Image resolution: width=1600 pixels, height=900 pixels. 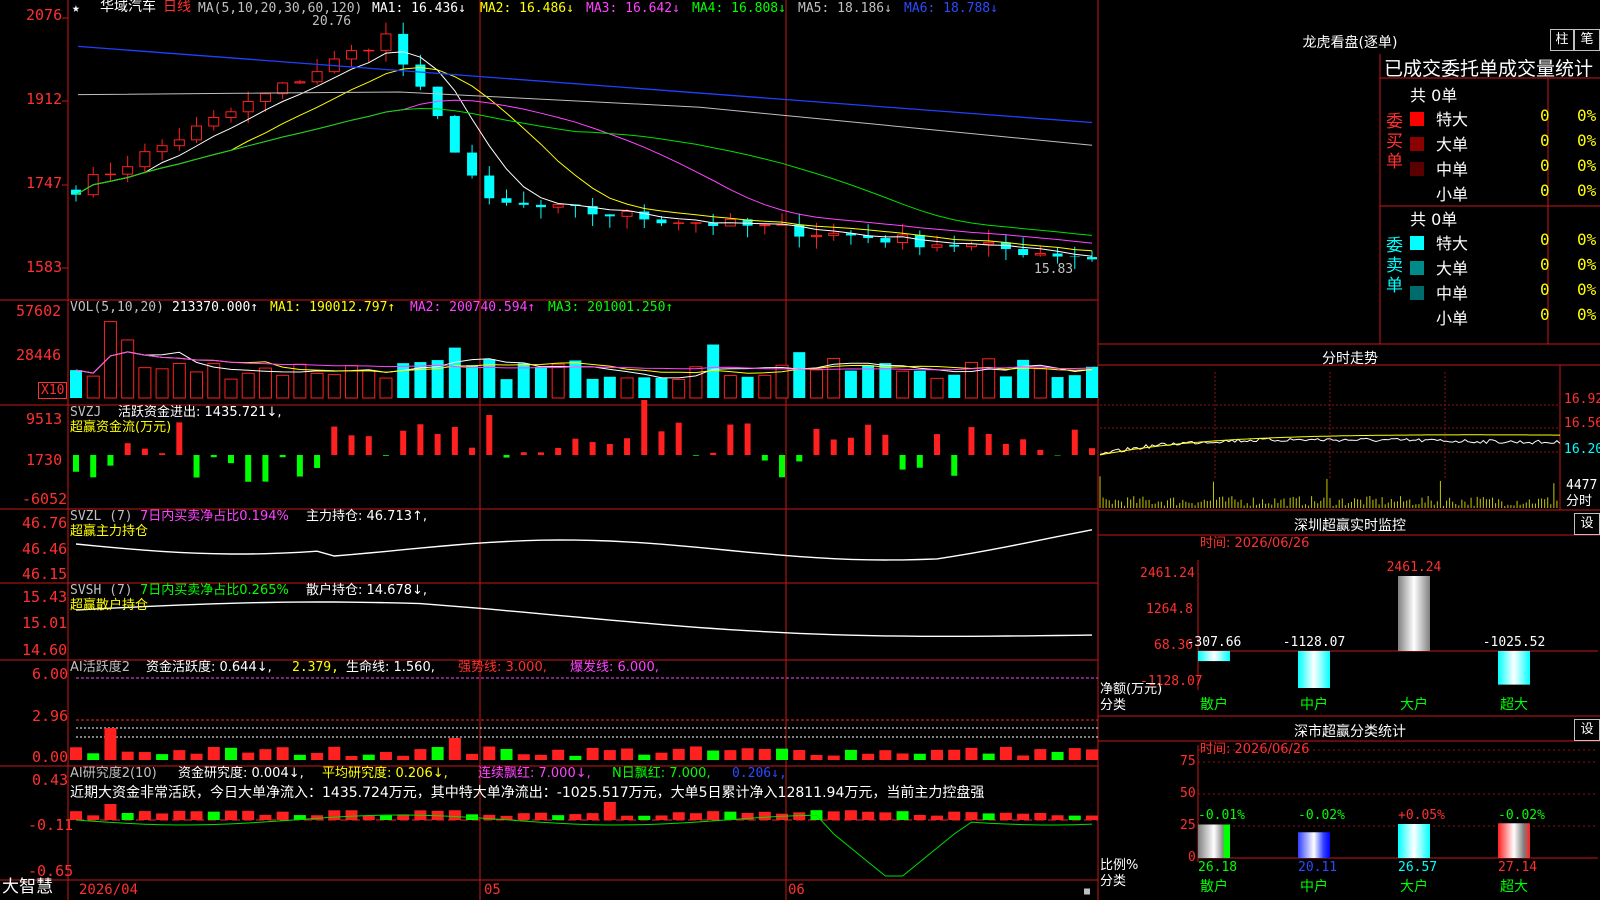 I want to click on vol-unit-badge: X10, so click(x=53, y=390).